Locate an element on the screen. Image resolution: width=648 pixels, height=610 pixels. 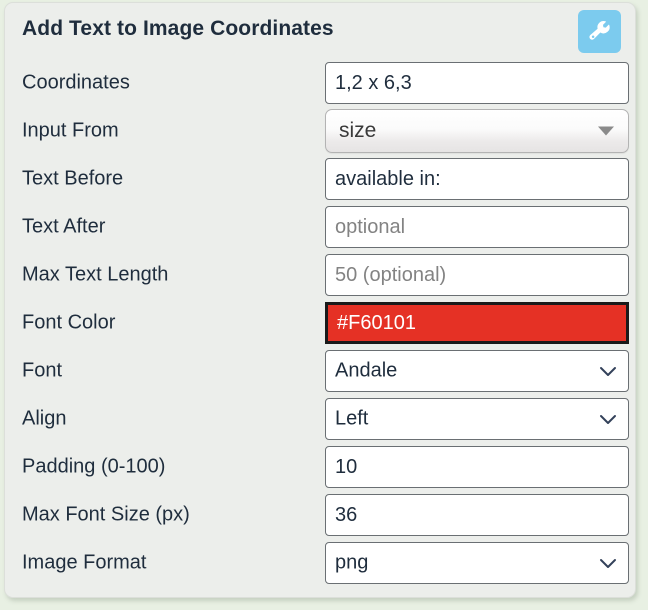
field-font: Andale is located at coordinates (477, 371).